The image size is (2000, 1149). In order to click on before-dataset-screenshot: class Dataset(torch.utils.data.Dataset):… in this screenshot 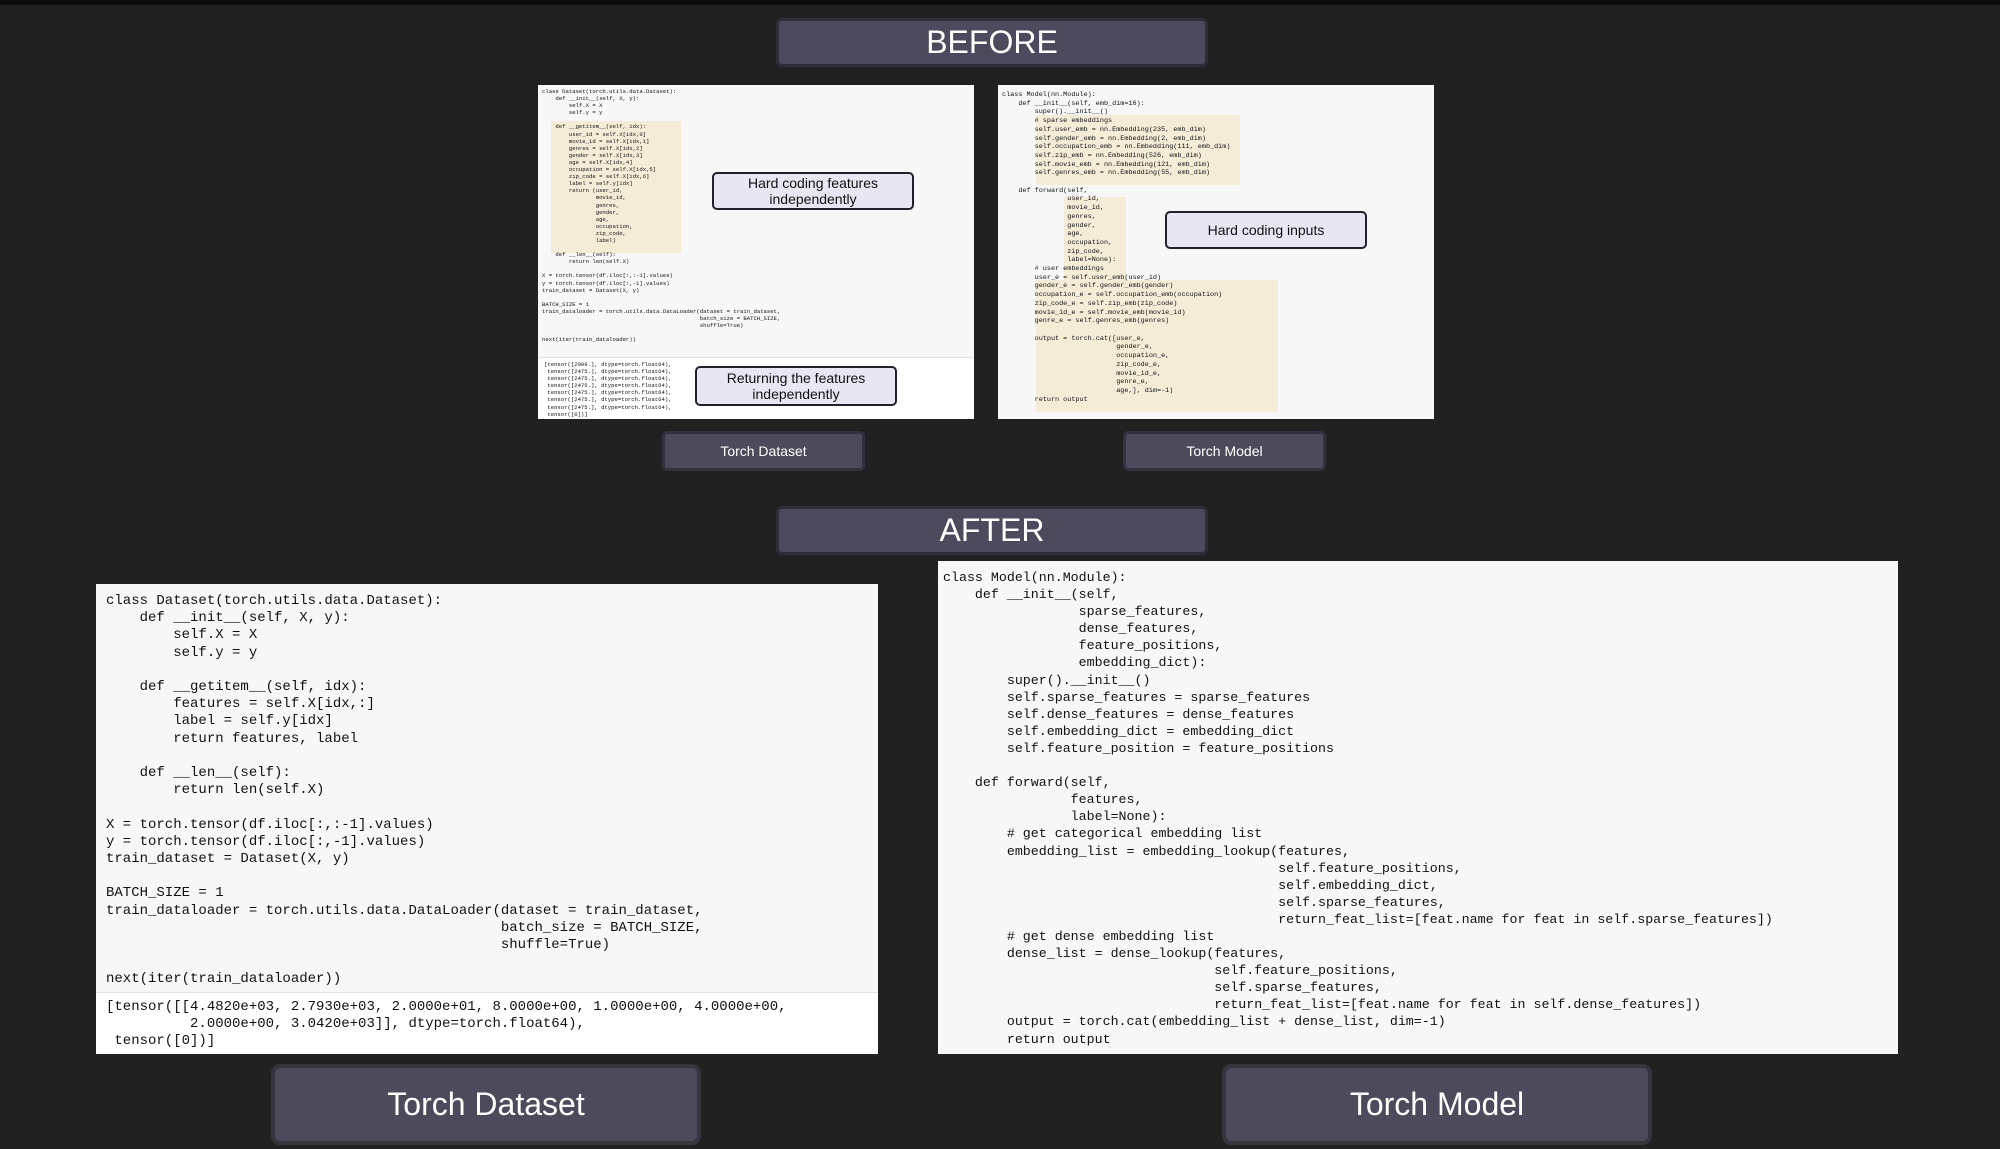, I will do `click(756, 252)`.